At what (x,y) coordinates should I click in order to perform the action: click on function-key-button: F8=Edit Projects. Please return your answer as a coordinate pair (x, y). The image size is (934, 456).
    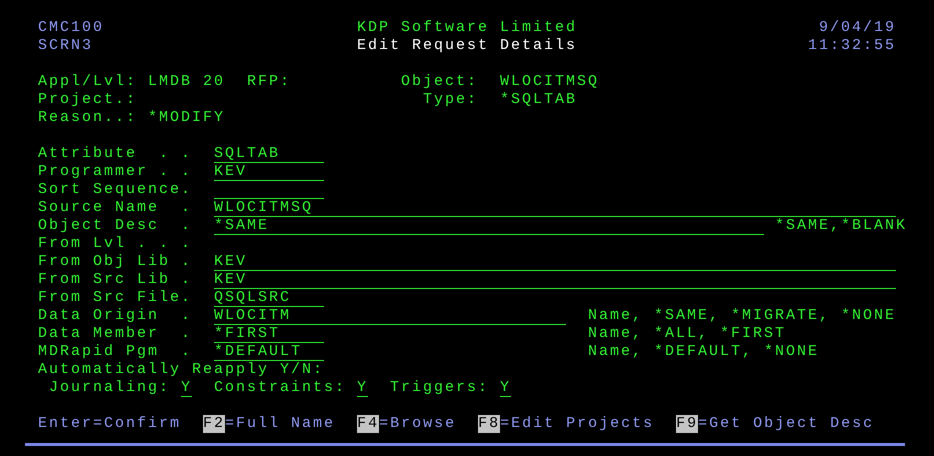
    Looking at the image, I should click on (566, 424).